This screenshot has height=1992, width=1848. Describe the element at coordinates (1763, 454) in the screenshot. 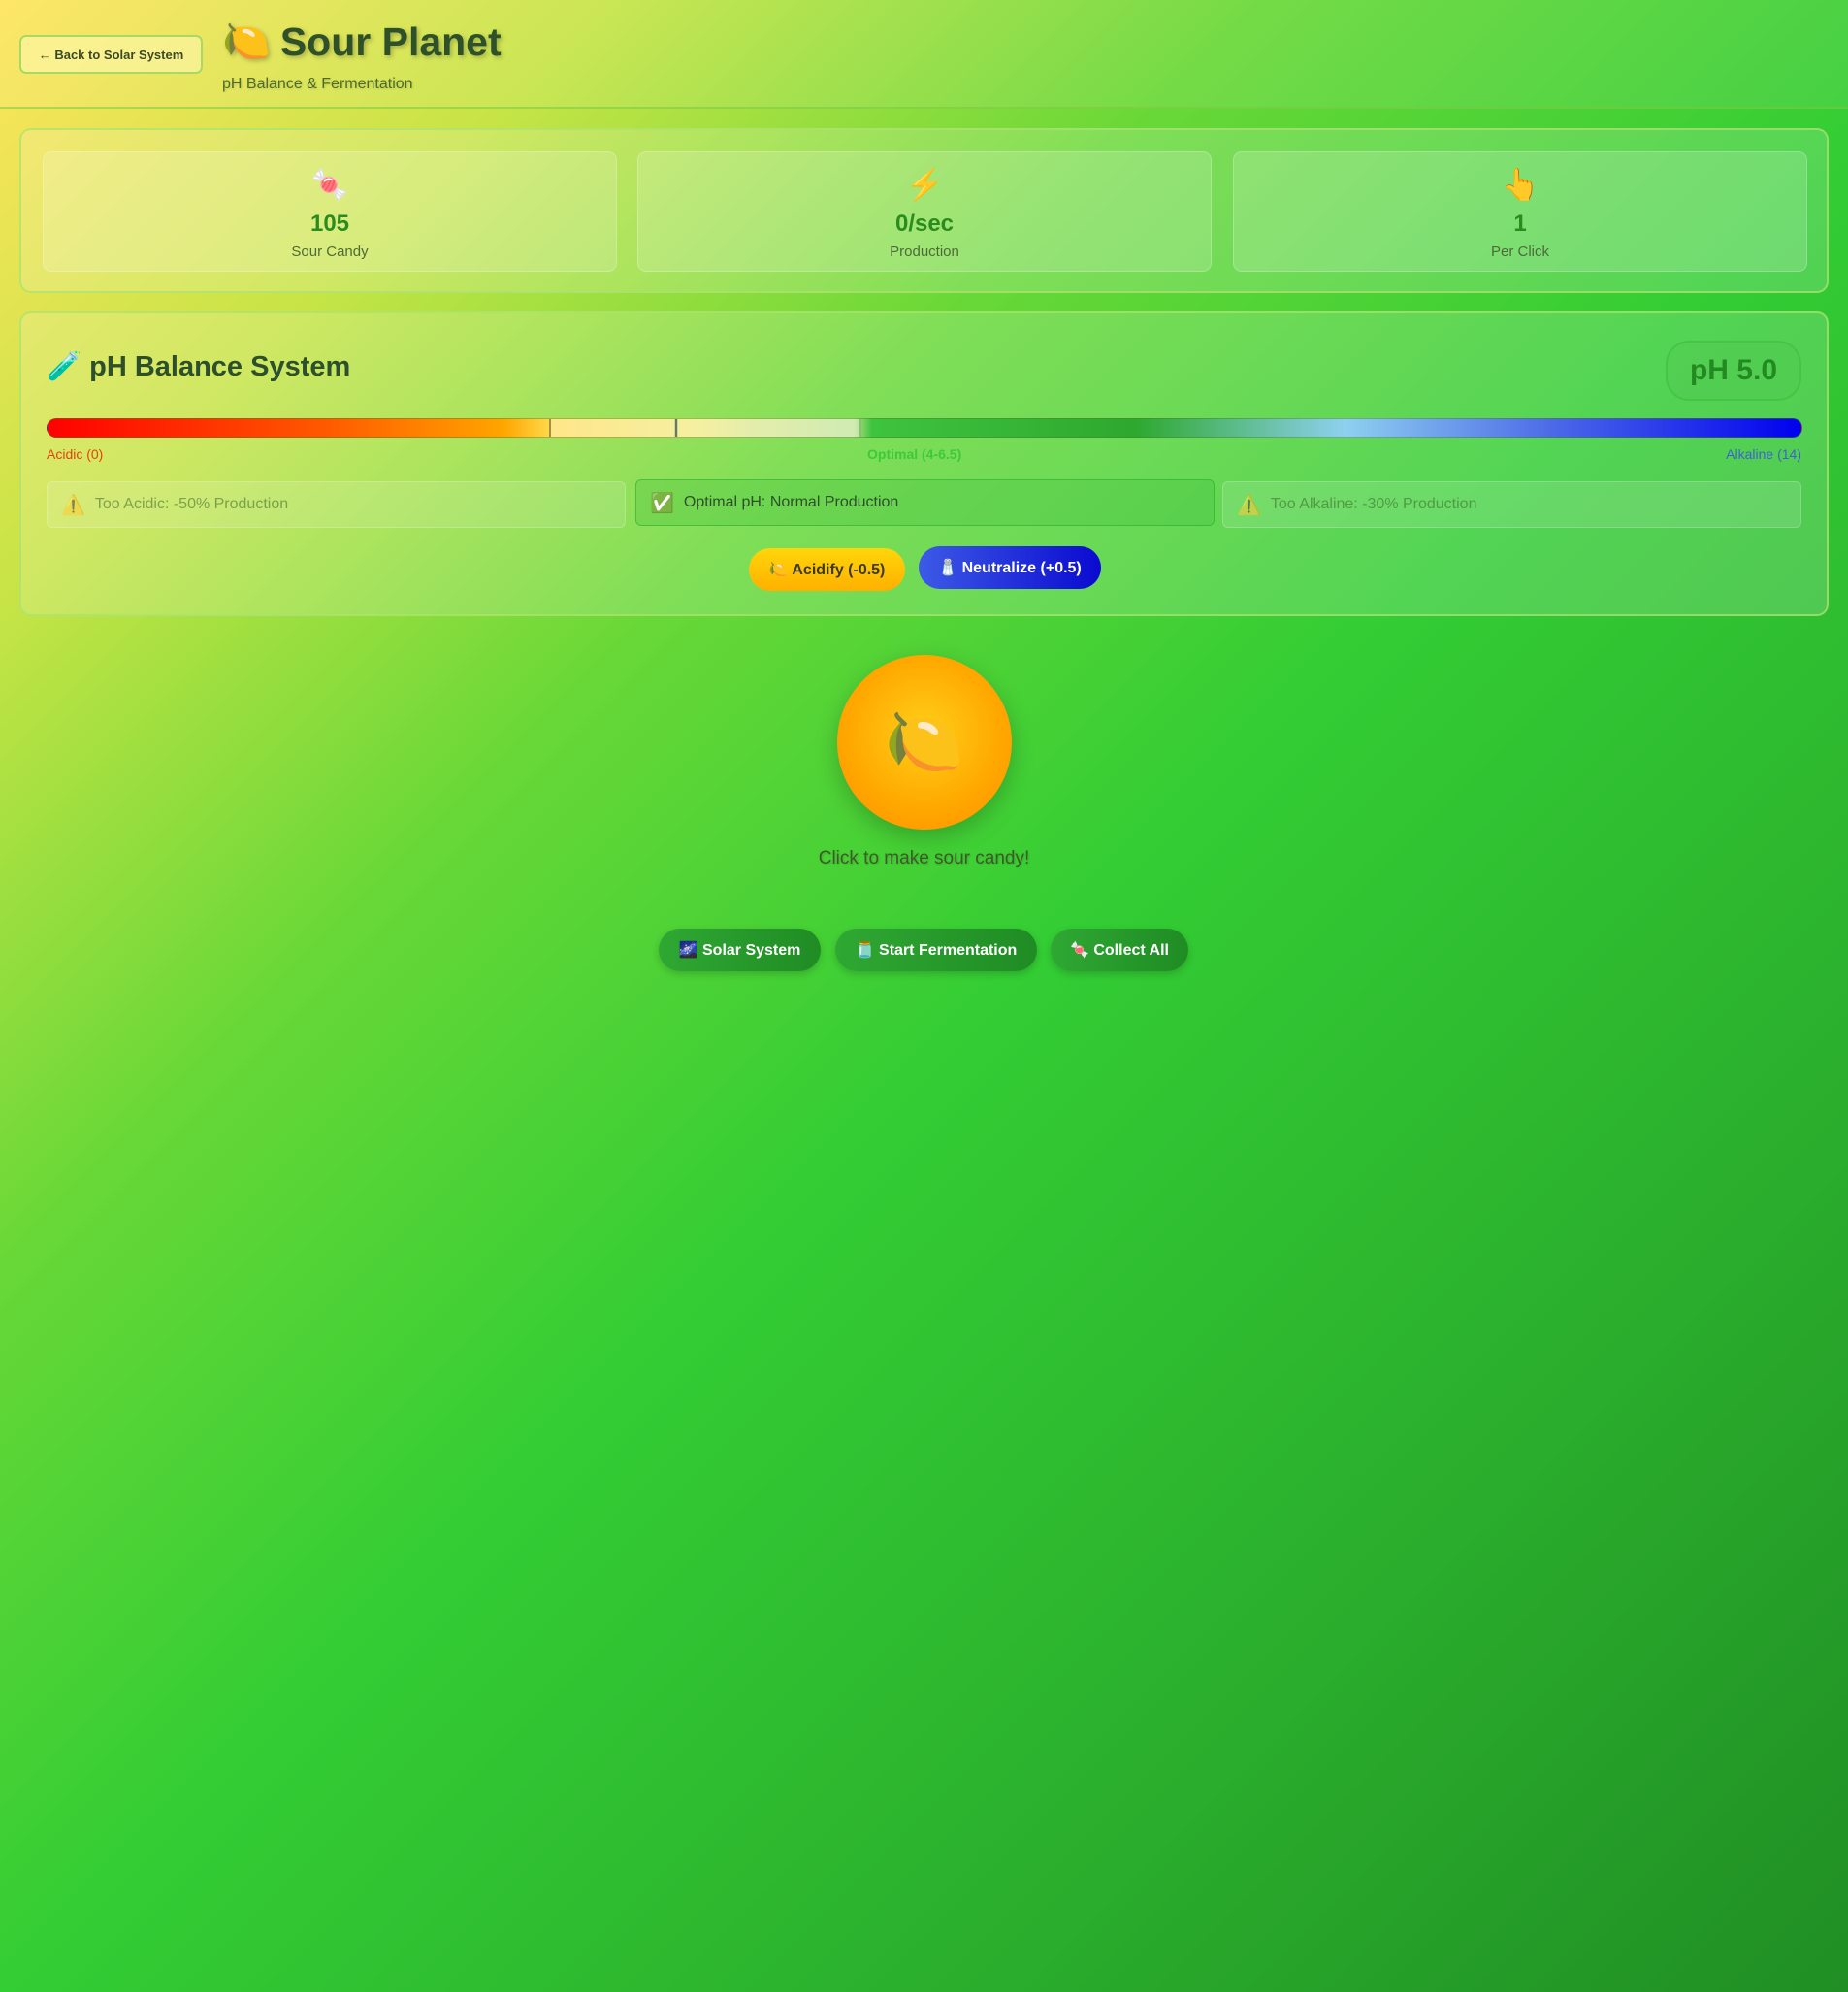

I see `scale-label-alkaline: Alkaline (14)` at that location.